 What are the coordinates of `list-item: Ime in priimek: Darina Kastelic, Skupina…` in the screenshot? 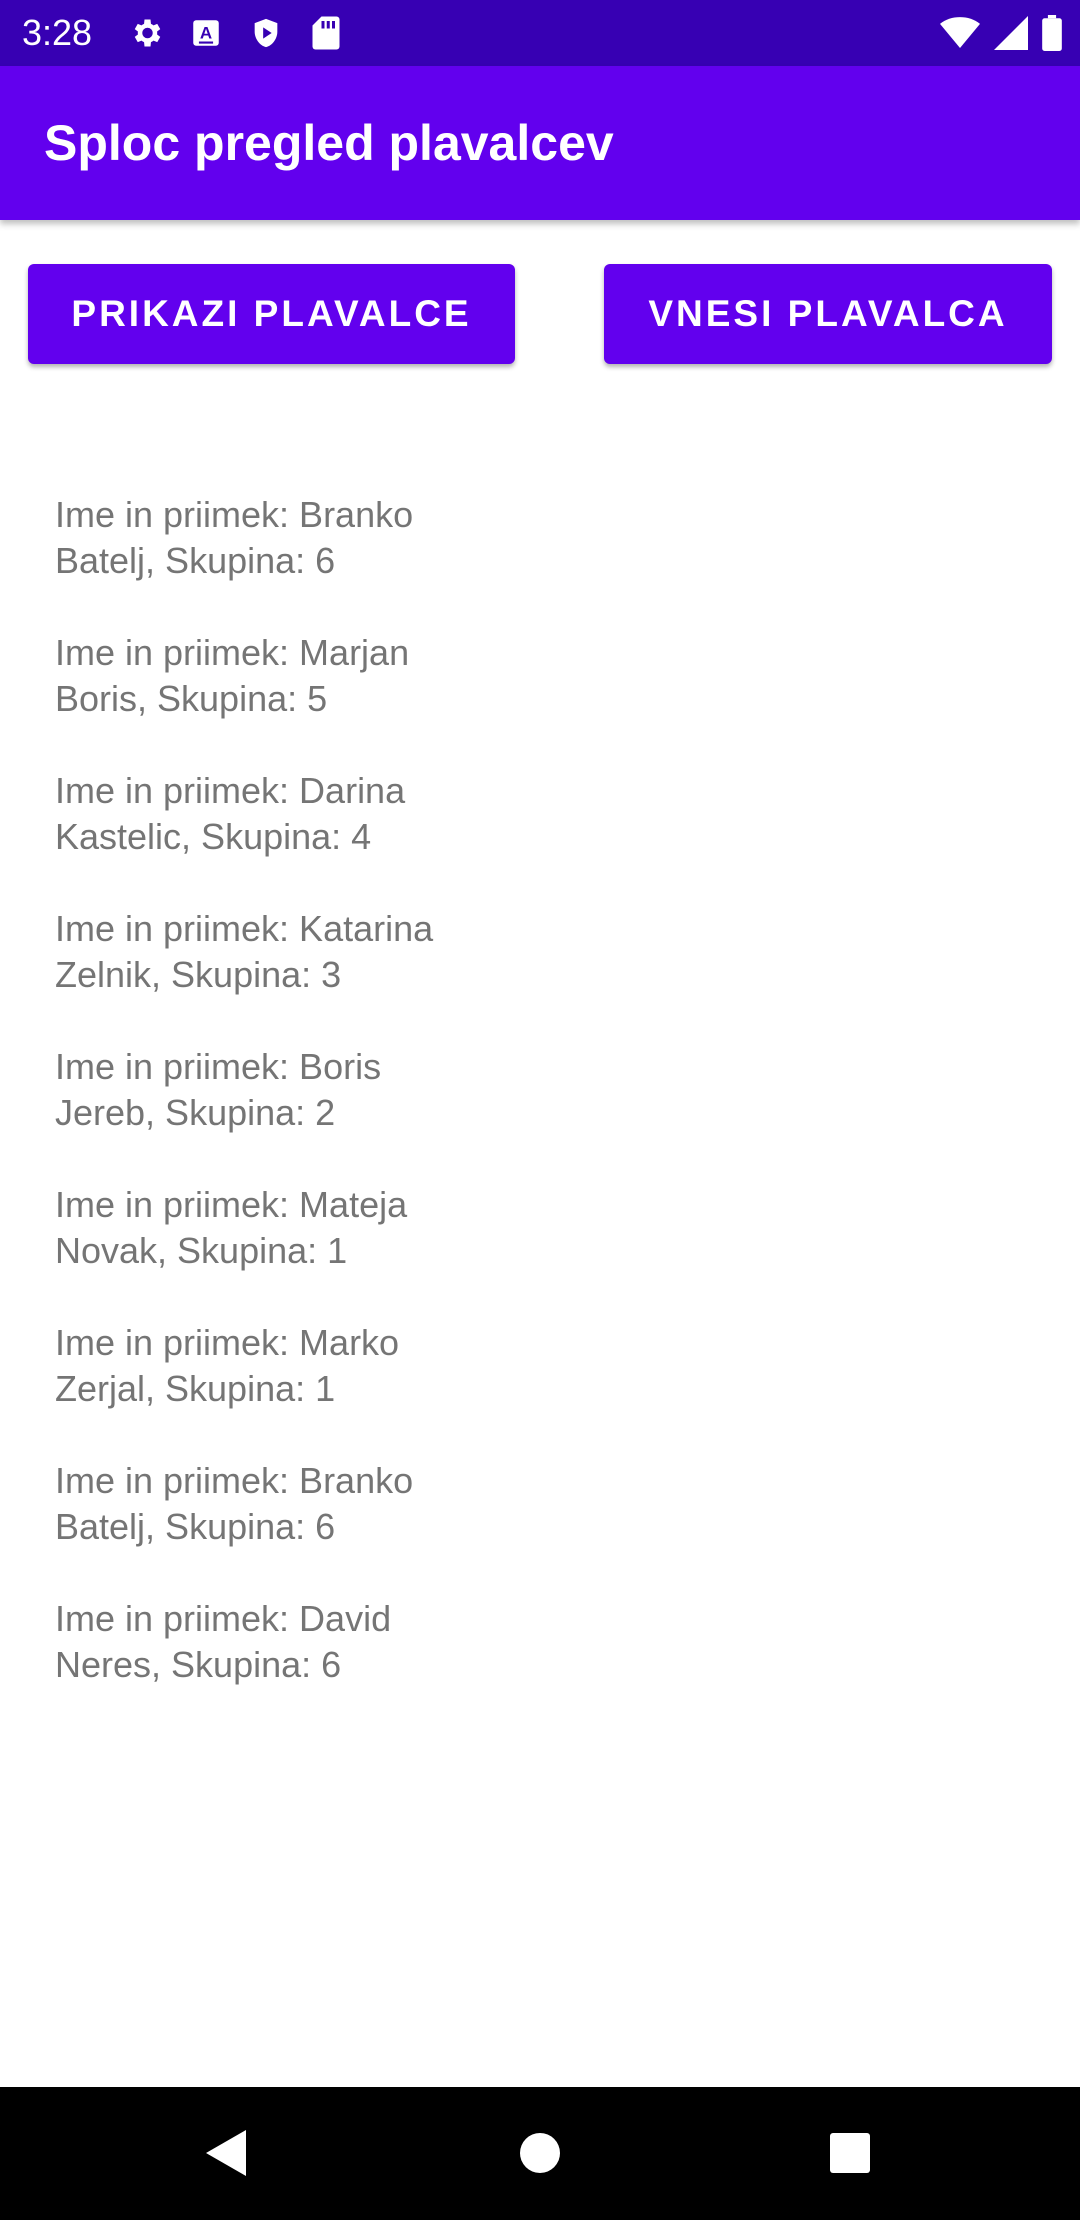 It's located at (285, 837).